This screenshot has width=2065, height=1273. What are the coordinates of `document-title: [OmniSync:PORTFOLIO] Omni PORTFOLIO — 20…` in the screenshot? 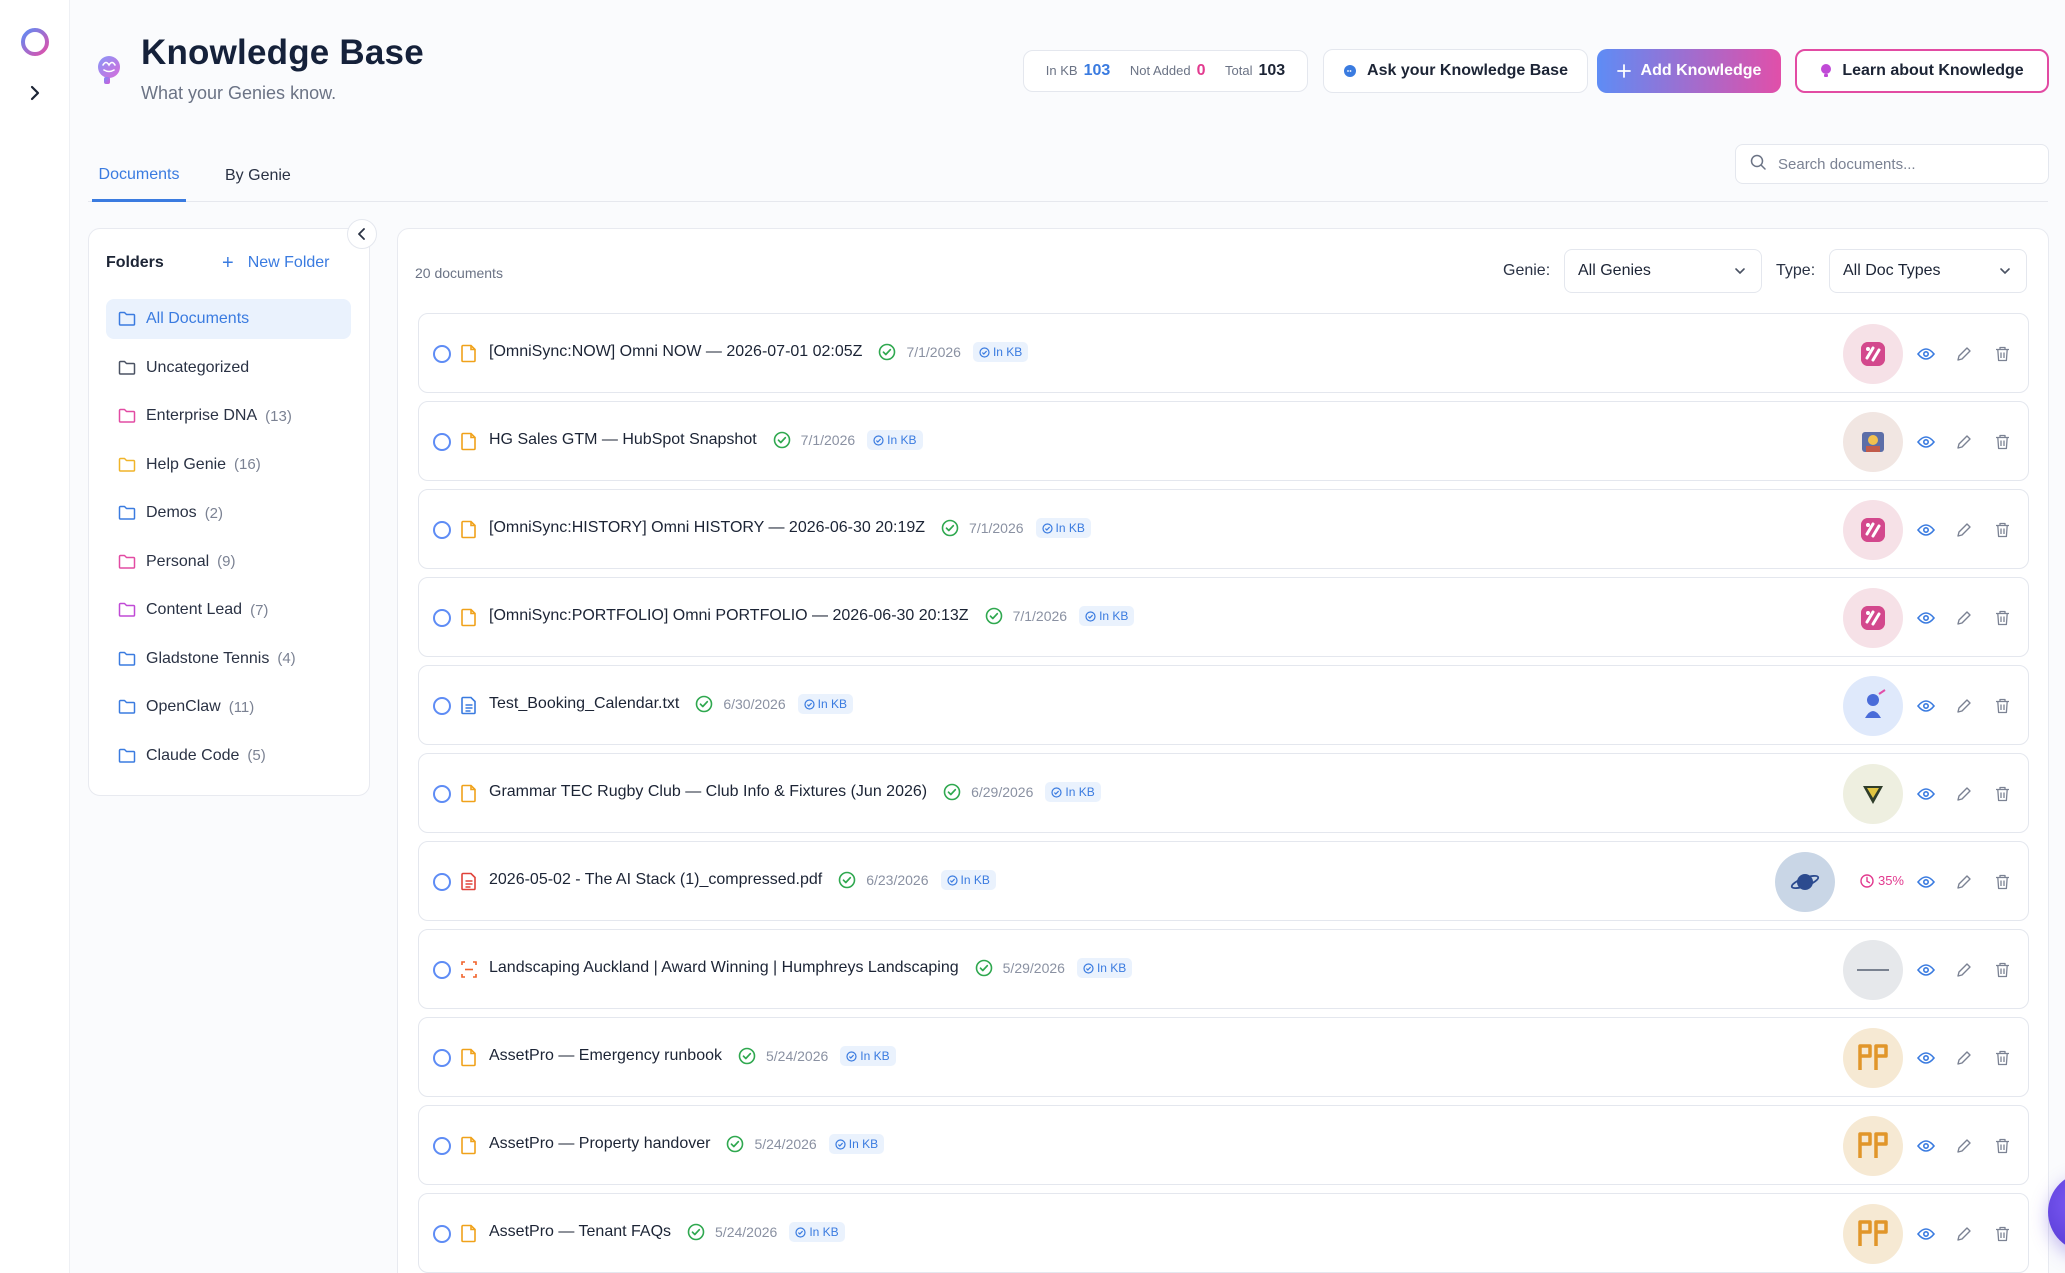 It's located at (729, 616).